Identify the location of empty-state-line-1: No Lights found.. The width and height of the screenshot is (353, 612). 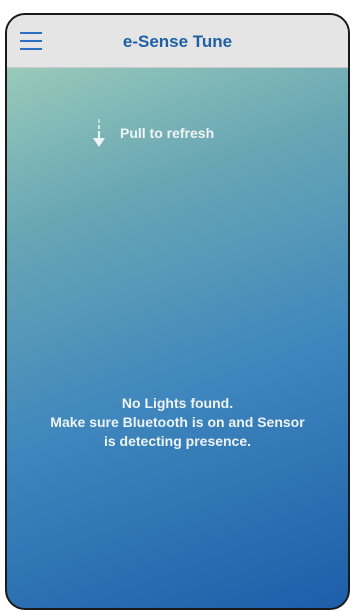
(177, 403).